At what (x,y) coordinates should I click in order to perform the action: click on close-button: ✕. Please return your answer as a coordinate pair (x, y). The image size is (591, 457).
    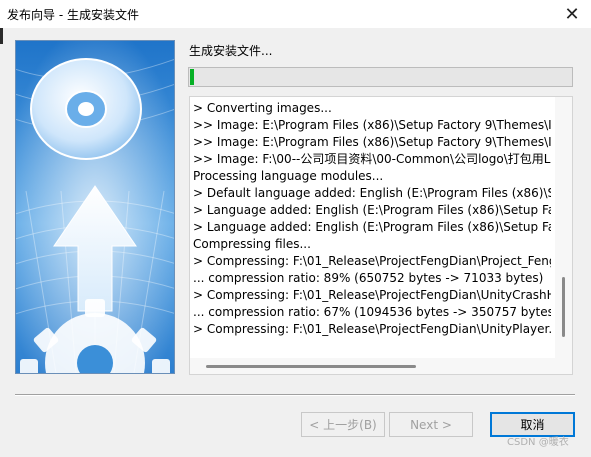
    Looking at the image, I should click on (572, 14).